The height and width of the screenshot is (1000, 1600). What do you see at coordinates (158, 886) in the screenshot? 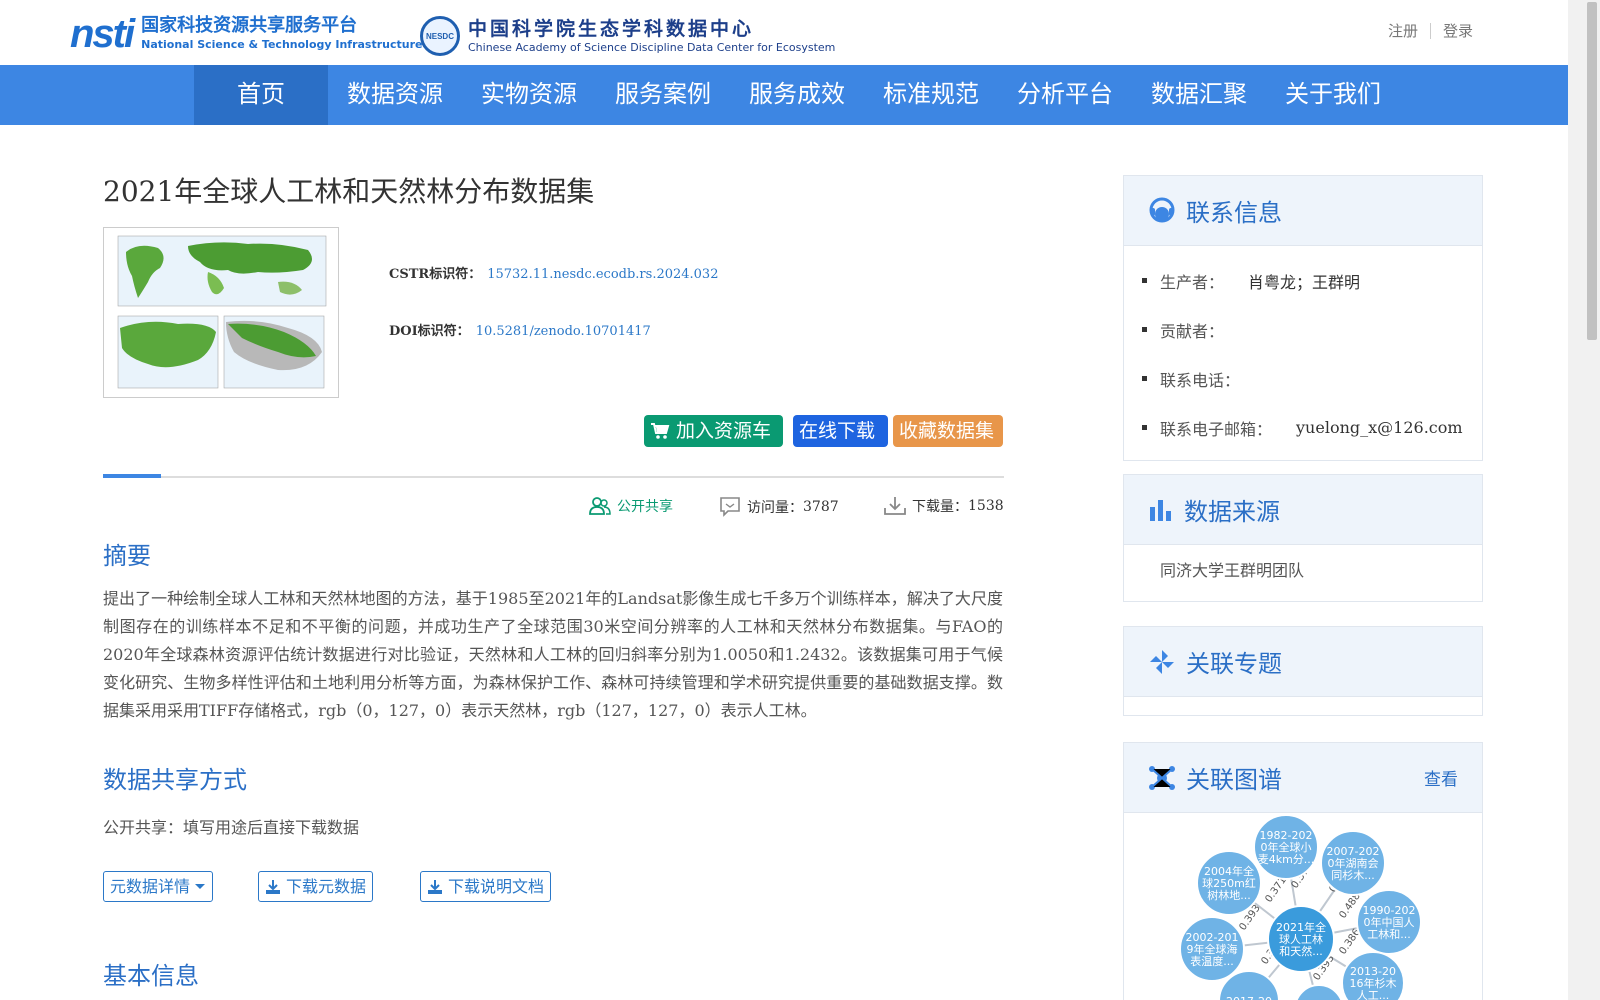
I see `metadata-detail-dropdown: 元数据详情` at bounding box center [158, 886].